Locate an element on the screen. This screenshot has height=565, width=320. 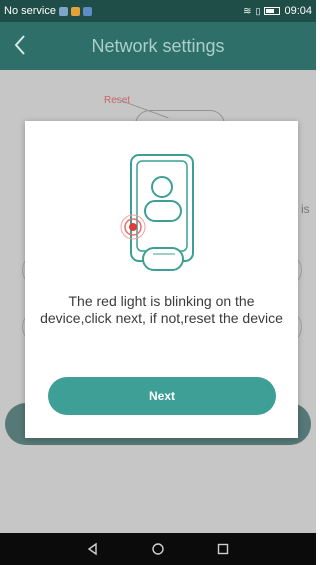
sim-icon: ▯ is located at coordinates (258, 10).